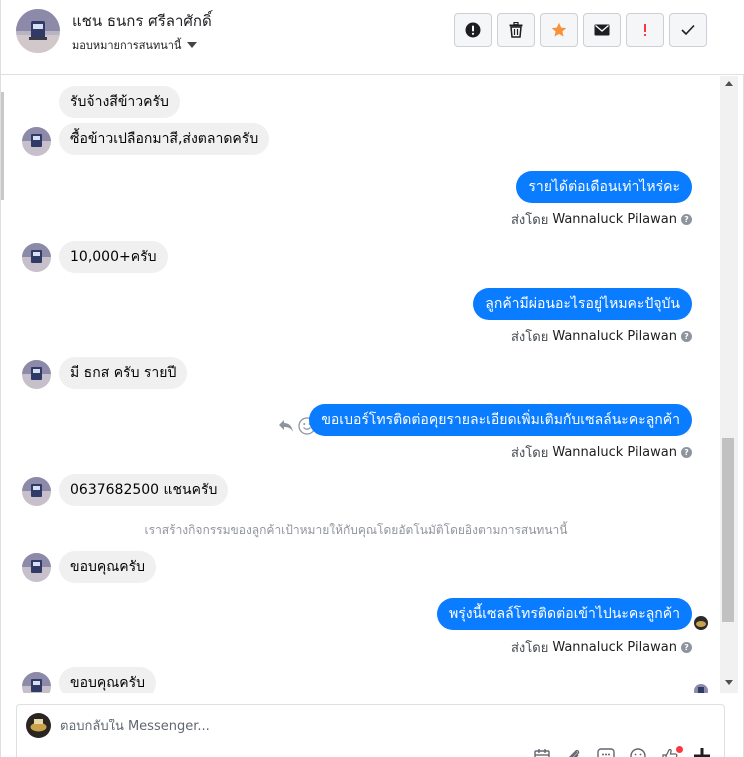  I want to click on chevron-down-icon, so click(192, 45).